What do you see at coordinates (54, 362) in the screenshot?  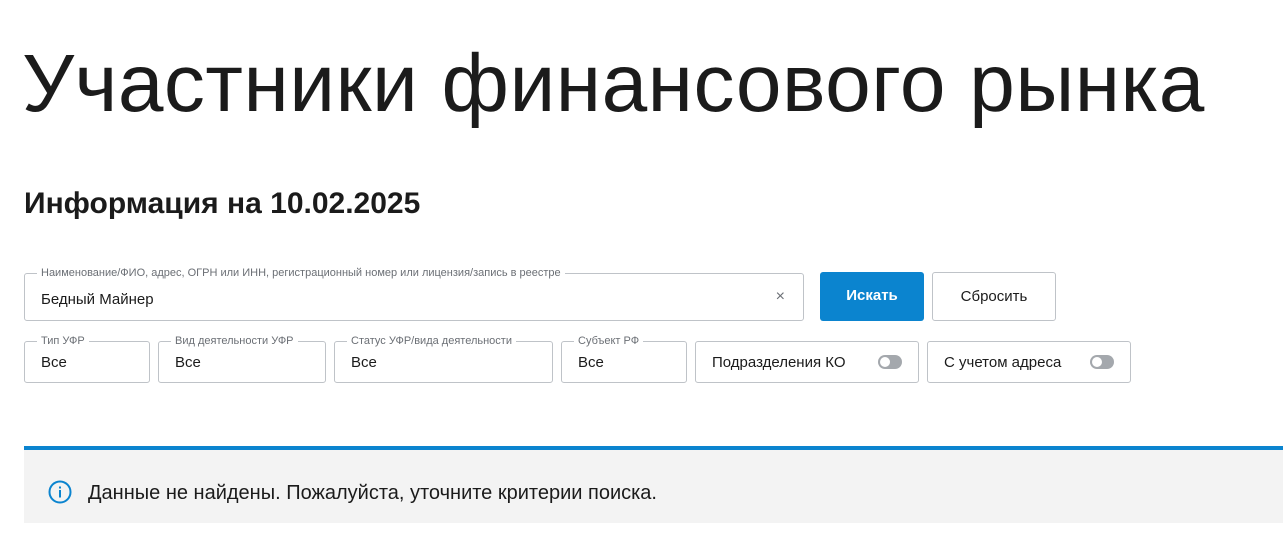 I see `filter-type-value: Все` at bounding box center [54, 362].